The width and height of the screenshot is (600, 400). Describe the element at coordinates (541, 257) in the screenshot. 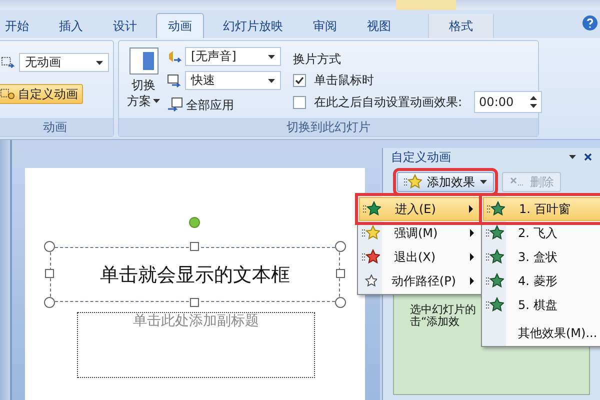

I see `menu-item: 3. 盒状` at that location.